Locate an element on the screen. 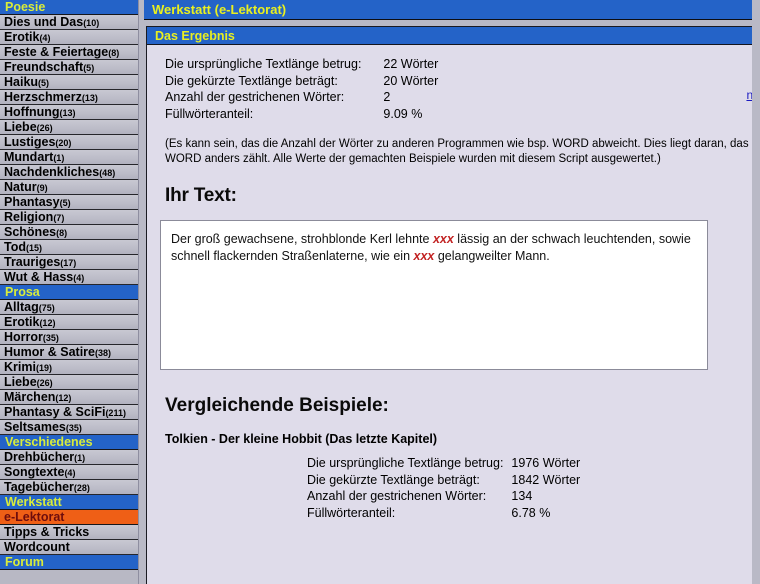 This screenshot has height=584, width=760. sidebar-item-tipps-tricks: Tipps & Tricks is located at coordinates (69, 532).